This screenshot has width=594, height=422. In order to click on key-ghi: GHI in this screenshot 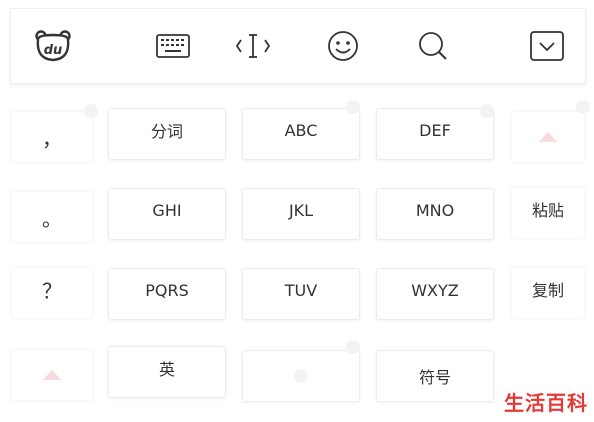, I will do `click(167, 214)`.